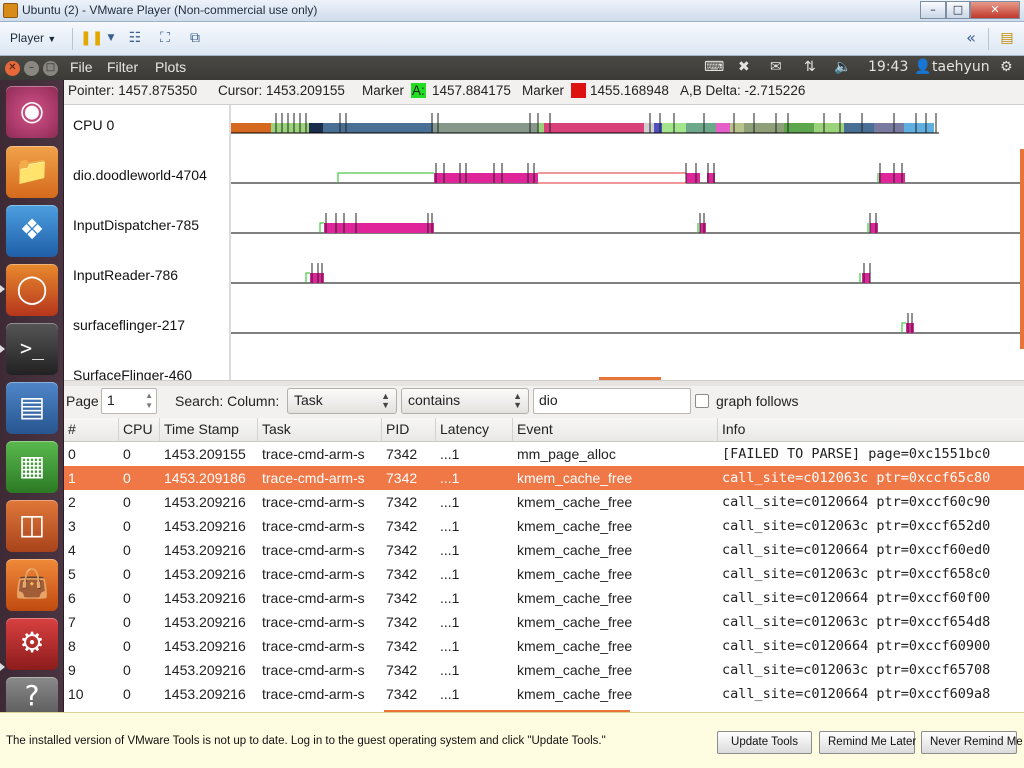 The image size is (1024, 768). Describe the element at coordinates (856, 670) in the screenshot. I see `cell-info: call_site=c012063c ptr=0xccf65708` at that location.